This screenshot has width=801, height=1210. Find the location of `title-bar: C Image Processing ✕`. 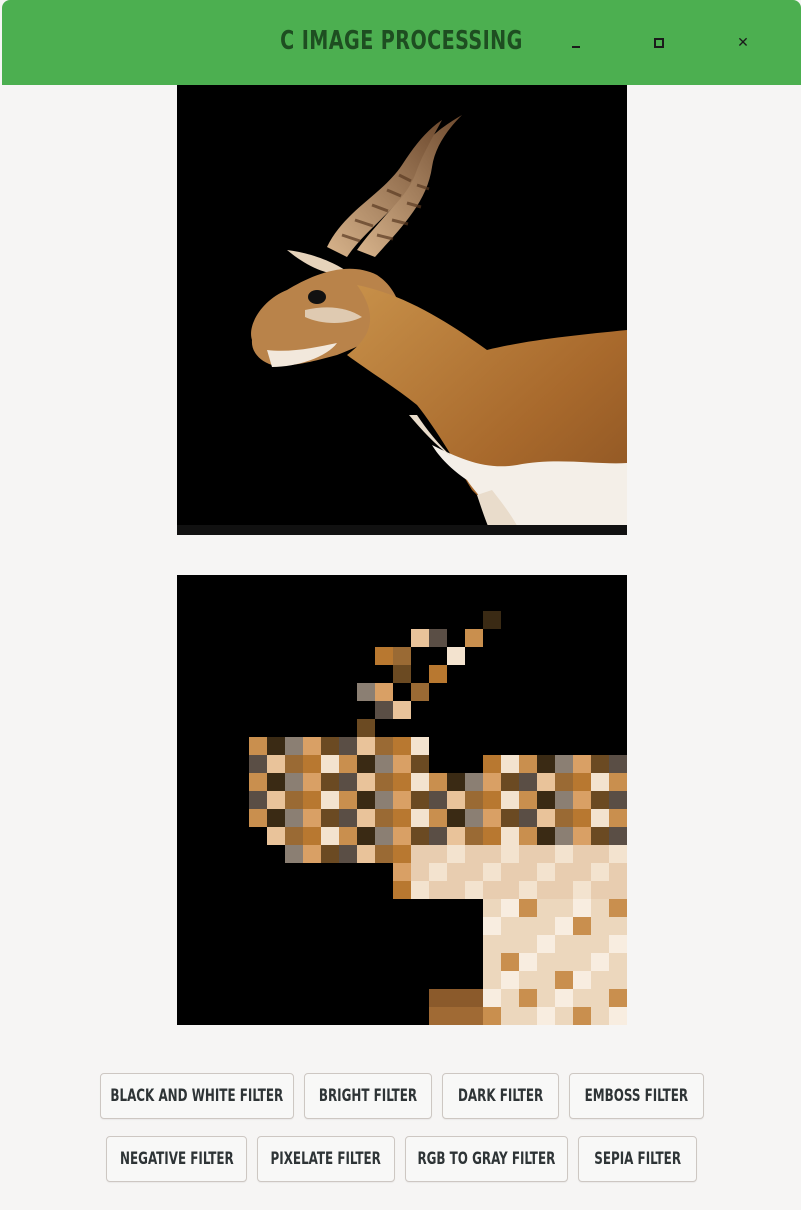

title-bar: C Image Processing ✕ is located at coordinates (401, 42).